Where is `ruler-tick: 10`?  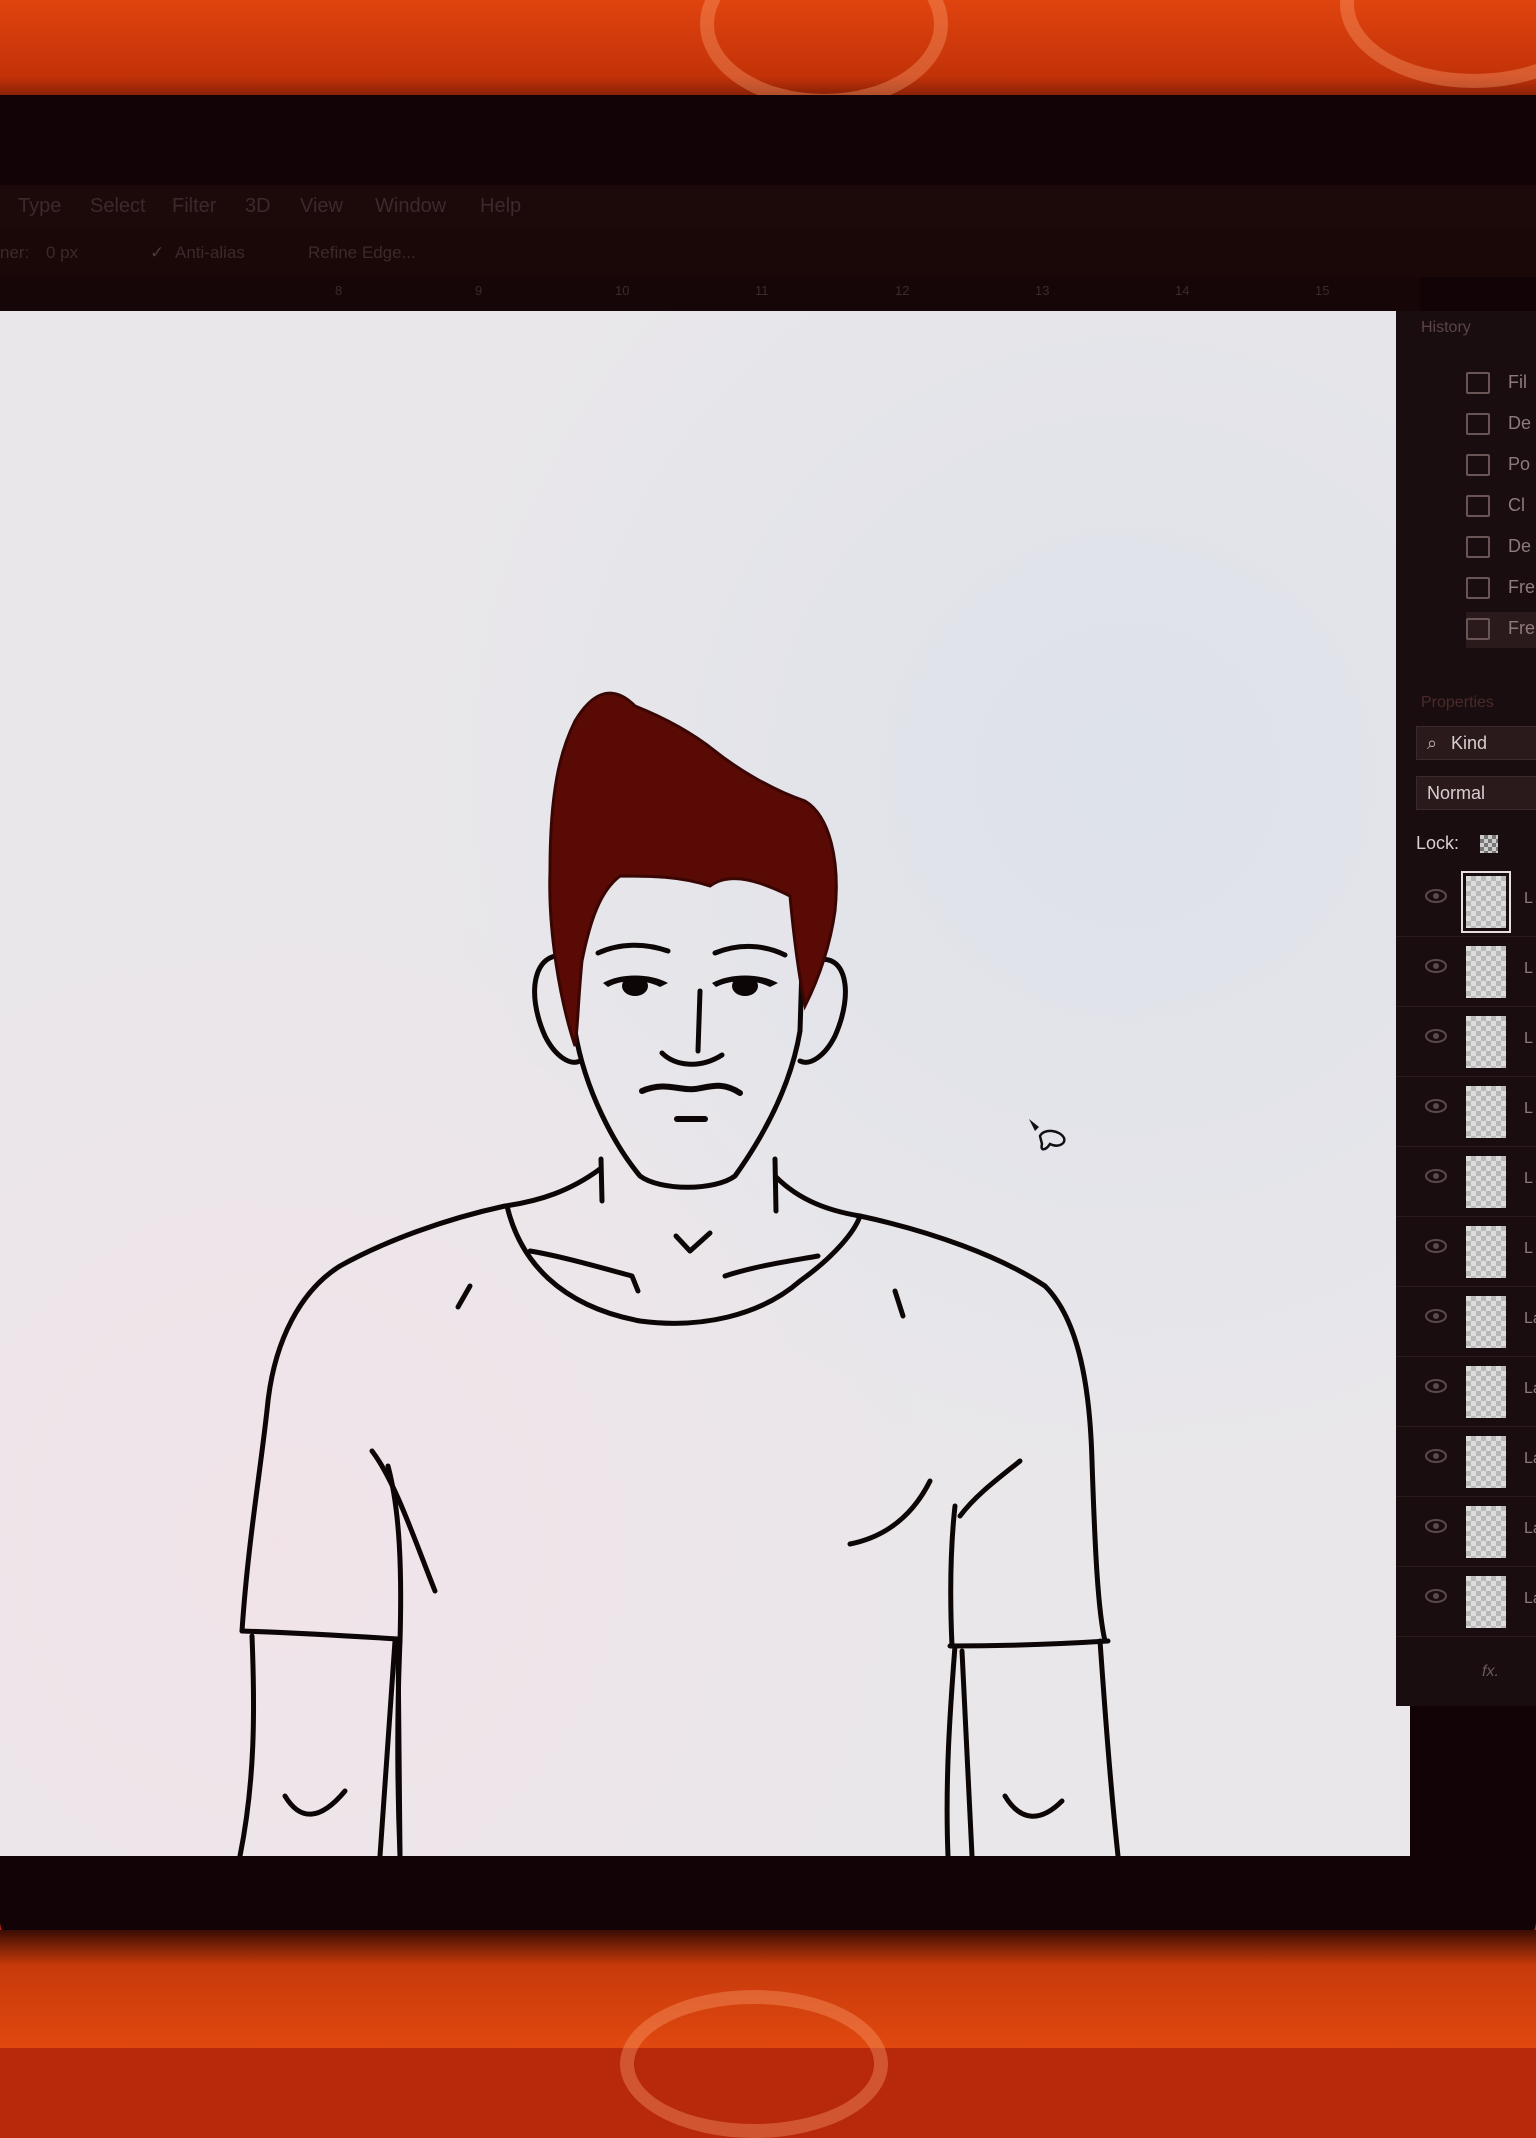
ruler-tick: 10 is located at coordinates (622, 290).